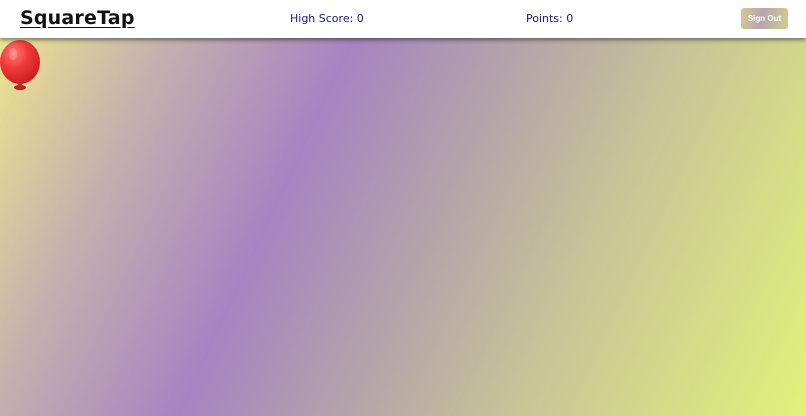 The image size is (806, 416). I want to click on sign-out-button: Sign Out, so click(764, 18).